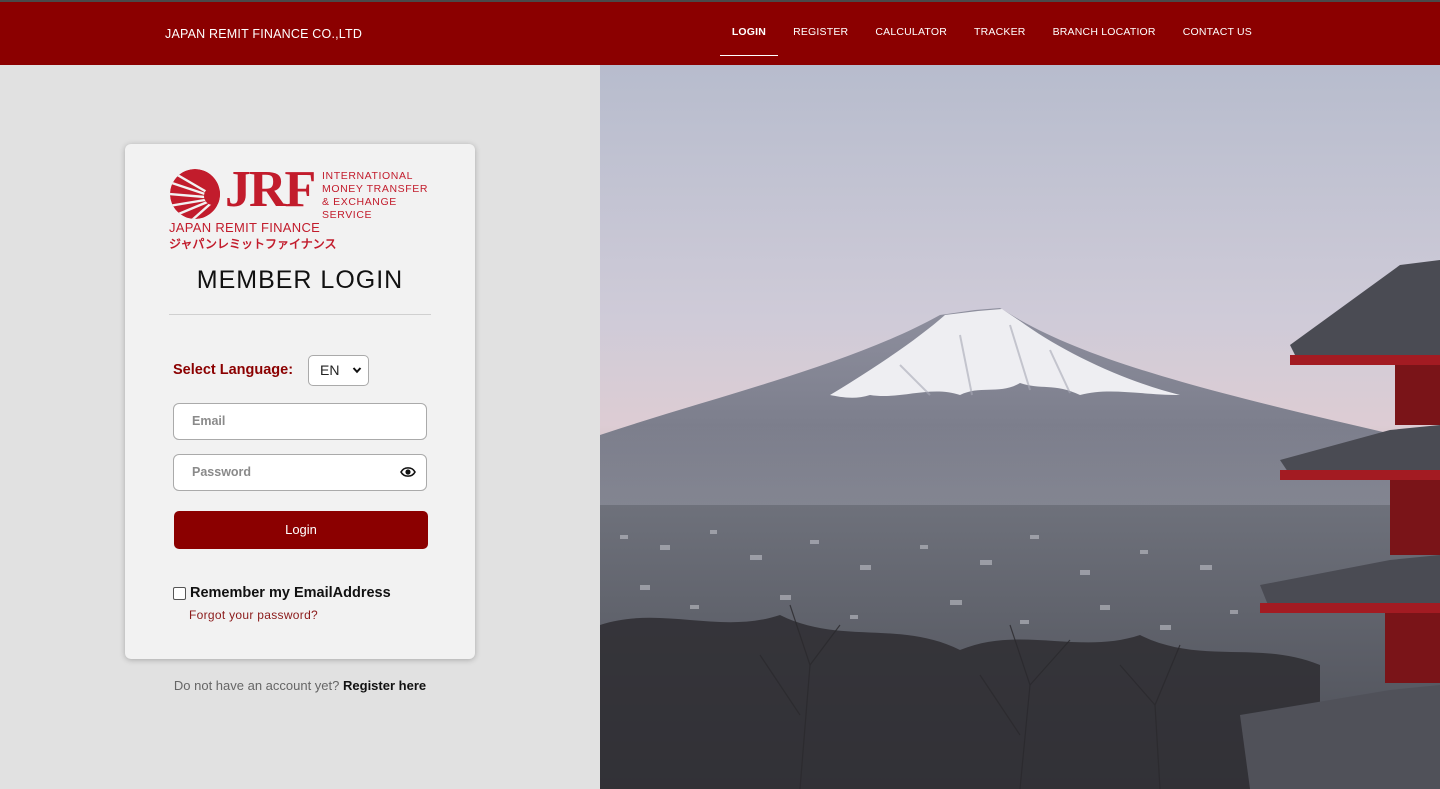  Describe the element at coordinates (820, 33) in the screenshot. I see `nav-register: REGISTER` at that location.